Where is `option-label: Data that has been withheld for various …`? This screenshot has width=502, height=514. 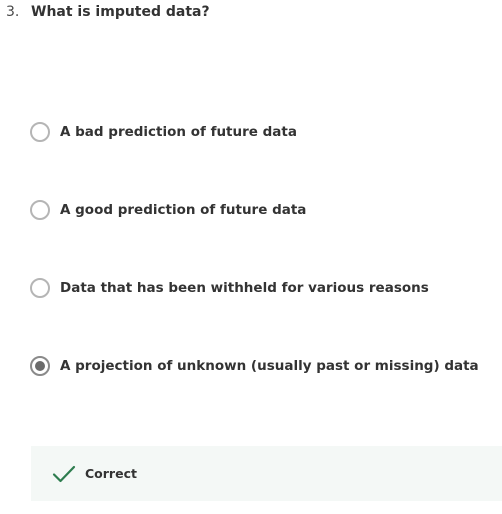
option-label: Data that has been withheld for various … is located at coordinates (244, 288).